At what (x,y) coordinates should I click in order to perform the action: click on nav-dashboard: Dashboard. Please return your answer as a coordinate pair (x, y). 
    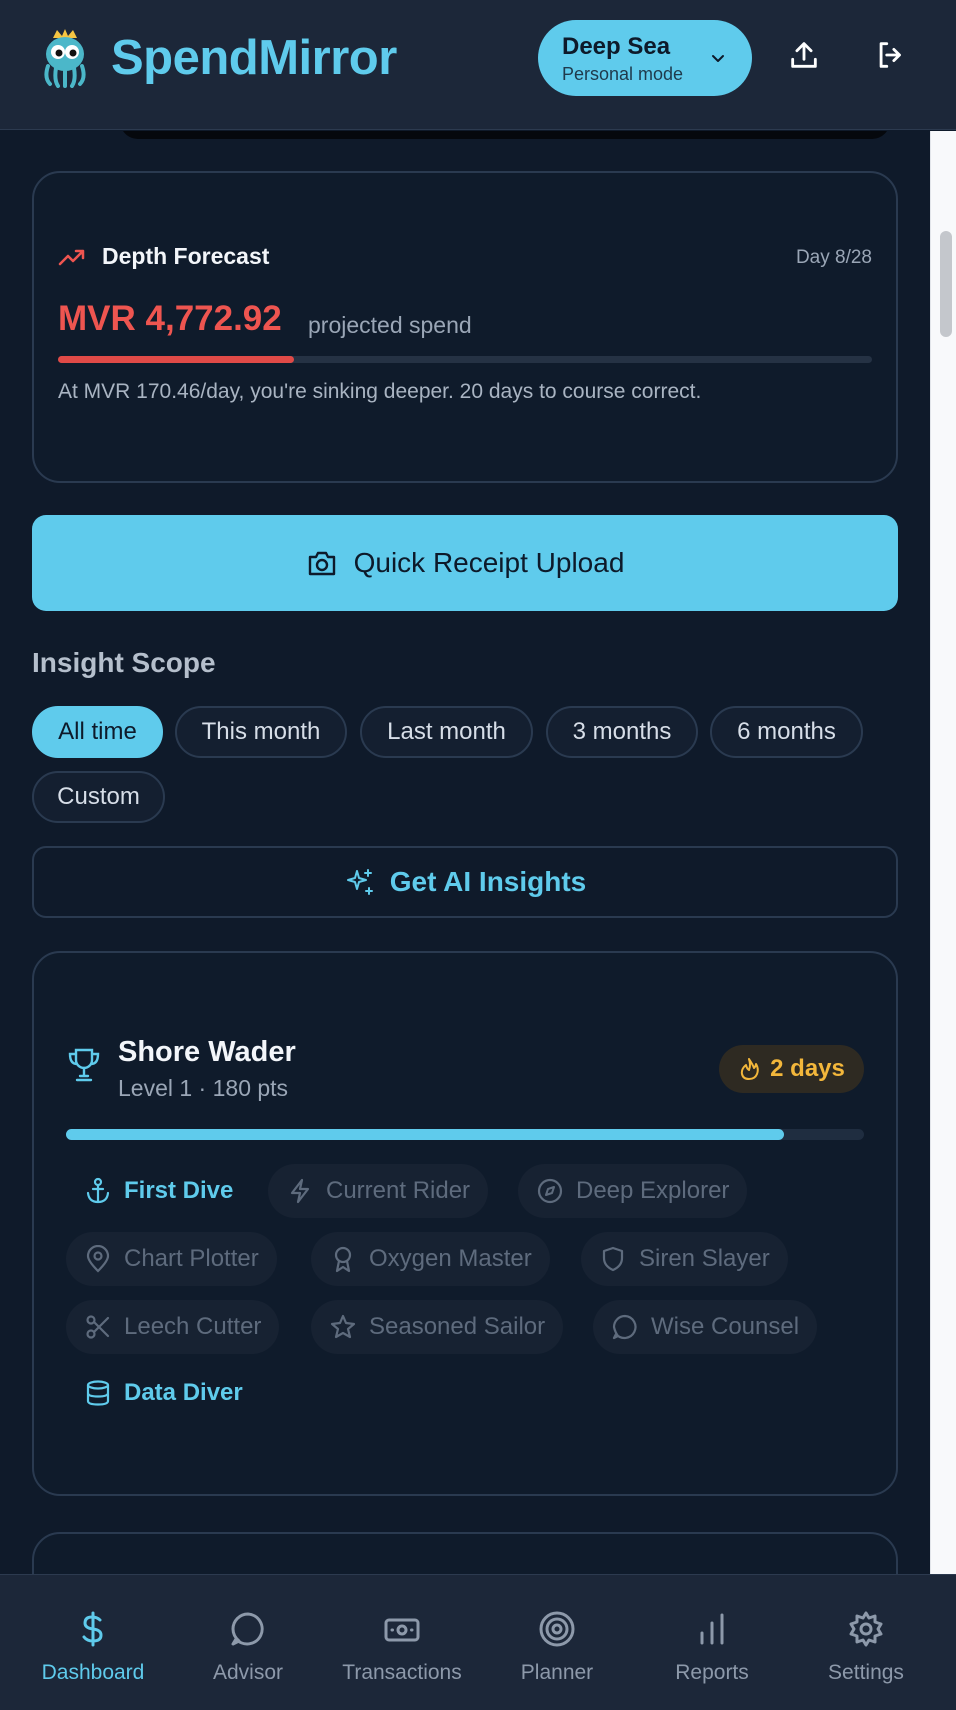
    Looking at the image, I should click on (93, 1642).